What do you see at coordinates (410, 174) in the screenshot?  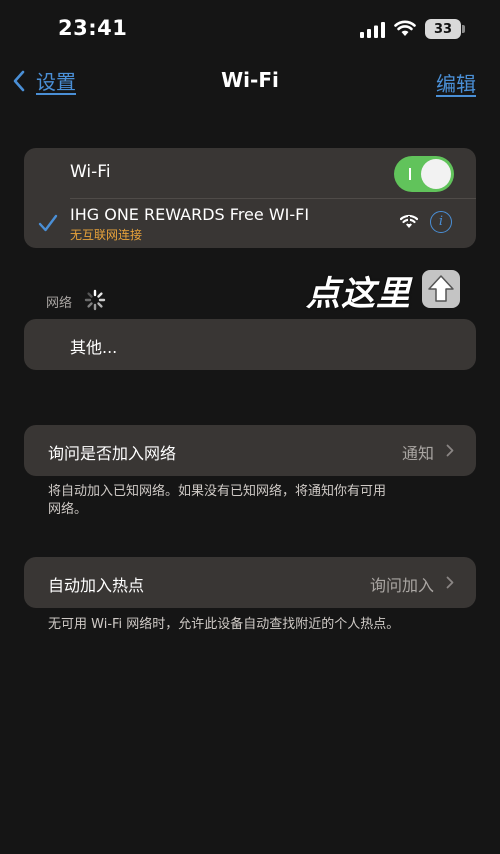 I see `toggle-on-mark` at bounding box center [410, 174].